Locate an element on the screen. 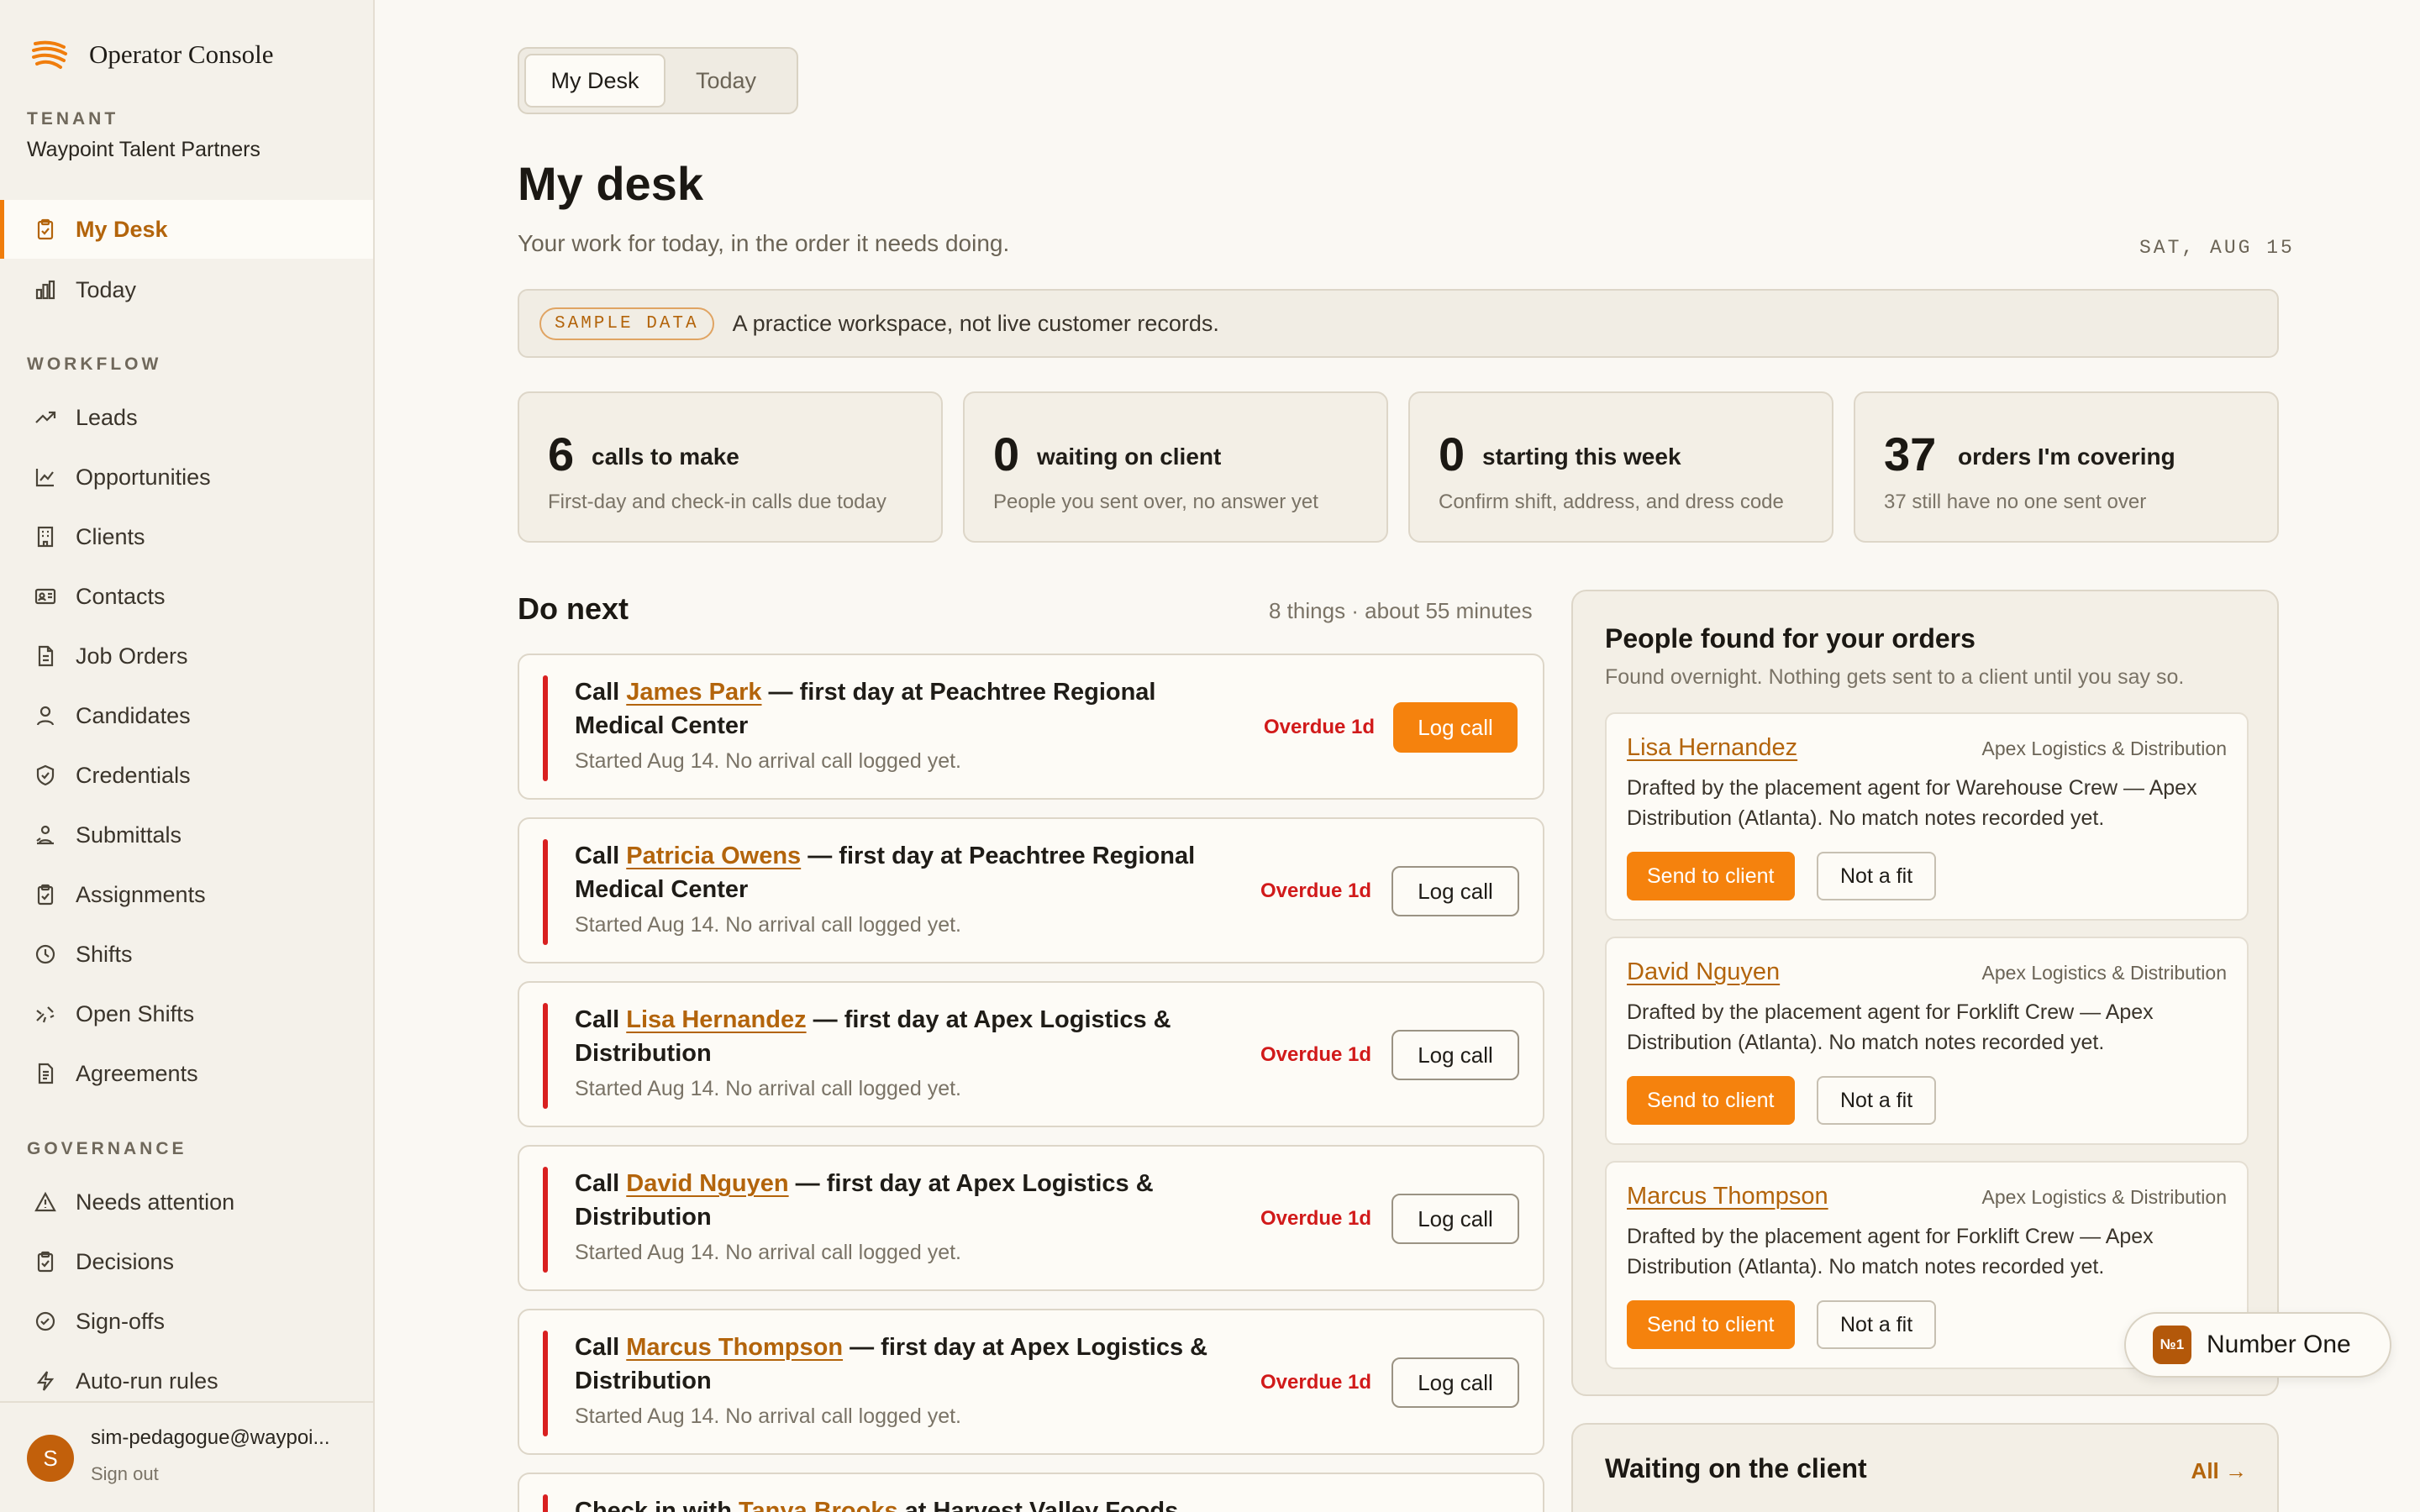  task-prefix: Check in with is located at coordinates (657, 1505).